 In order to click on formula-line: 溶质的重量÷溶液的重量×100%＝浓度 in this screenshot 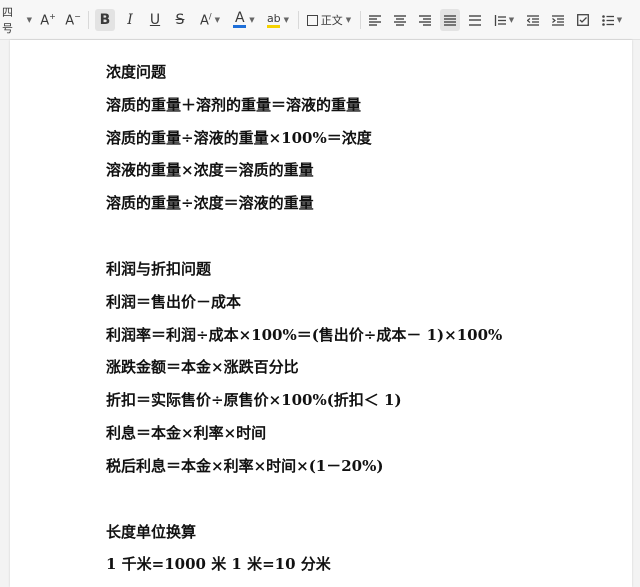, I will do `click(239, 138)`.